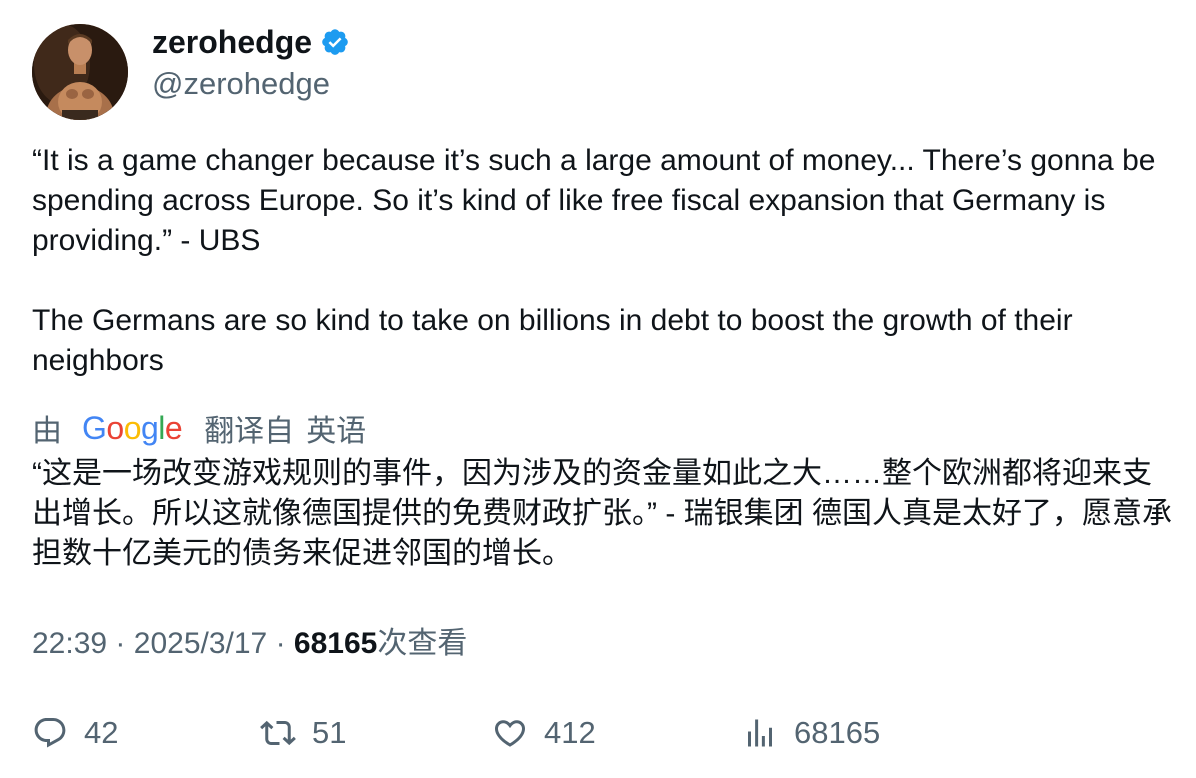 The width and height of the screenshot is (1196, 778). I want to click on google-logo: Google, so click(132, 427).